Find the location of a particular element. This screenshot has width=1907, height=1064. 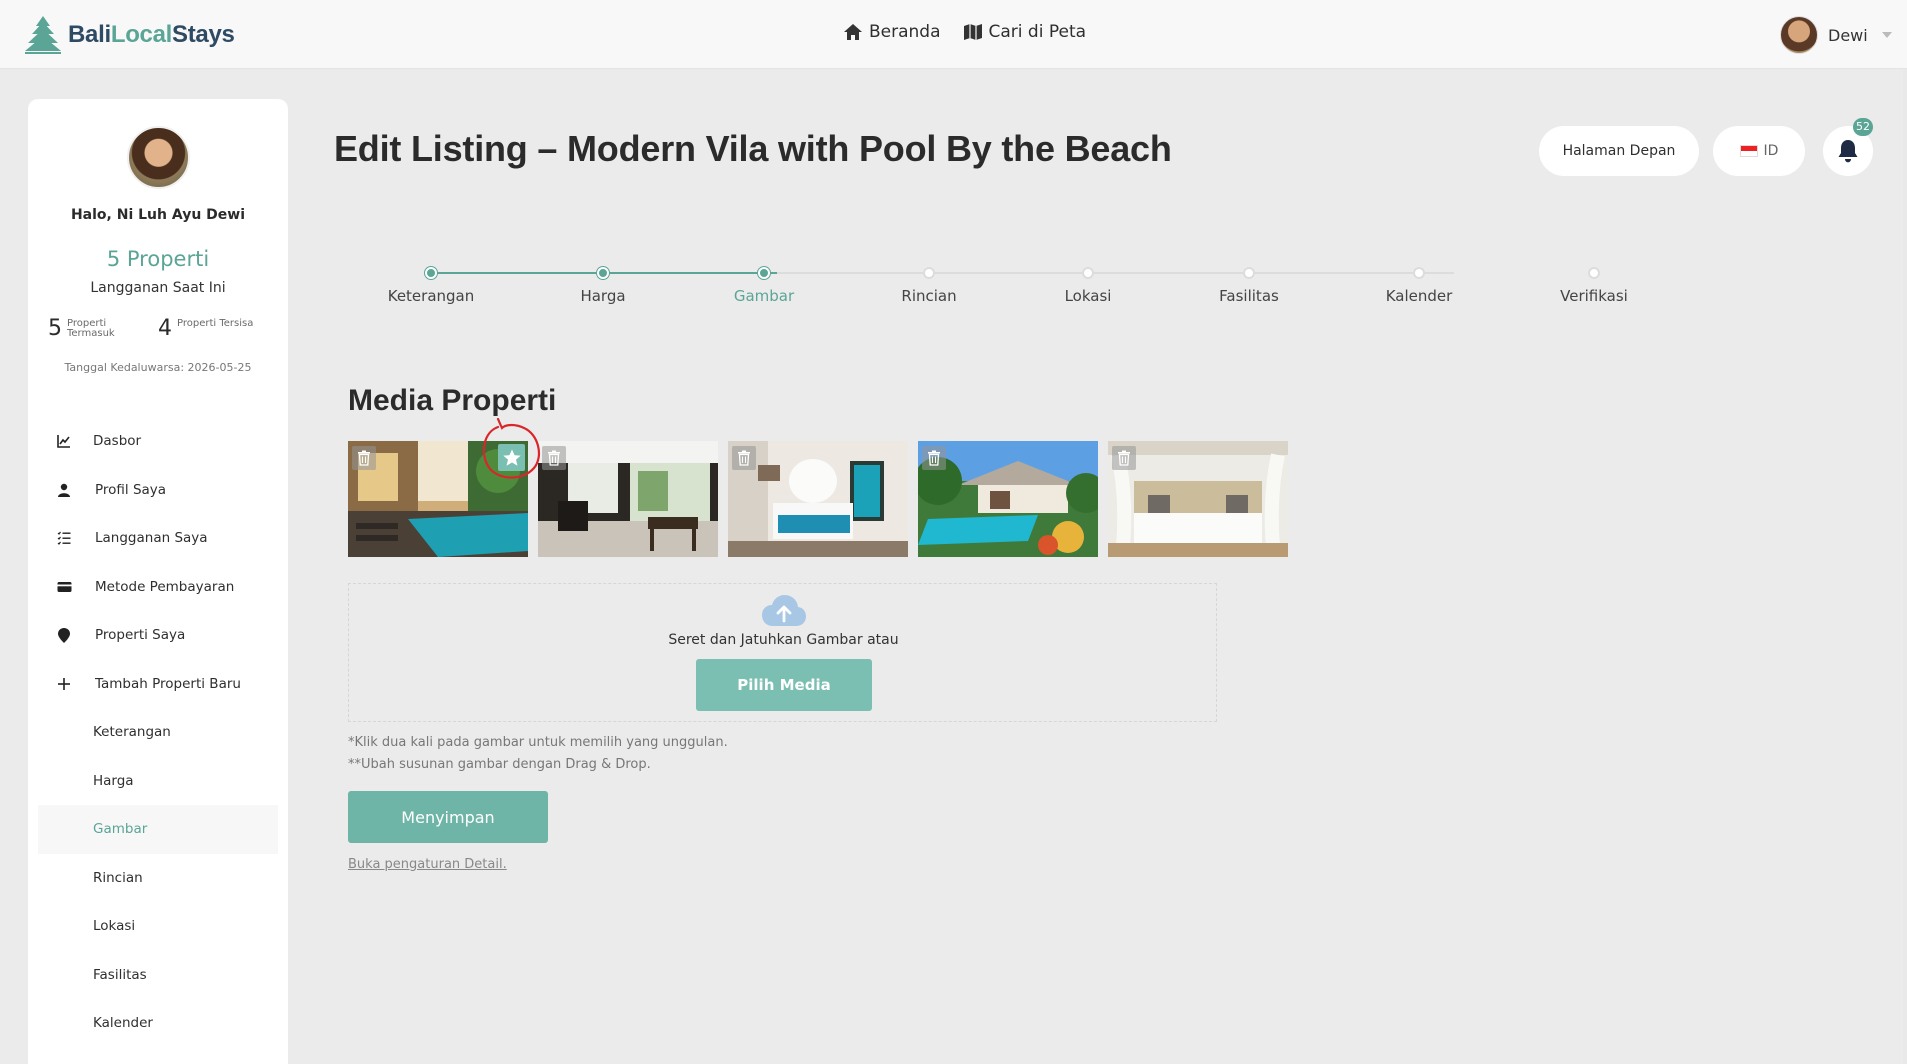

sidebar-item-label: Kalender is located at coordinates (123, 1023).